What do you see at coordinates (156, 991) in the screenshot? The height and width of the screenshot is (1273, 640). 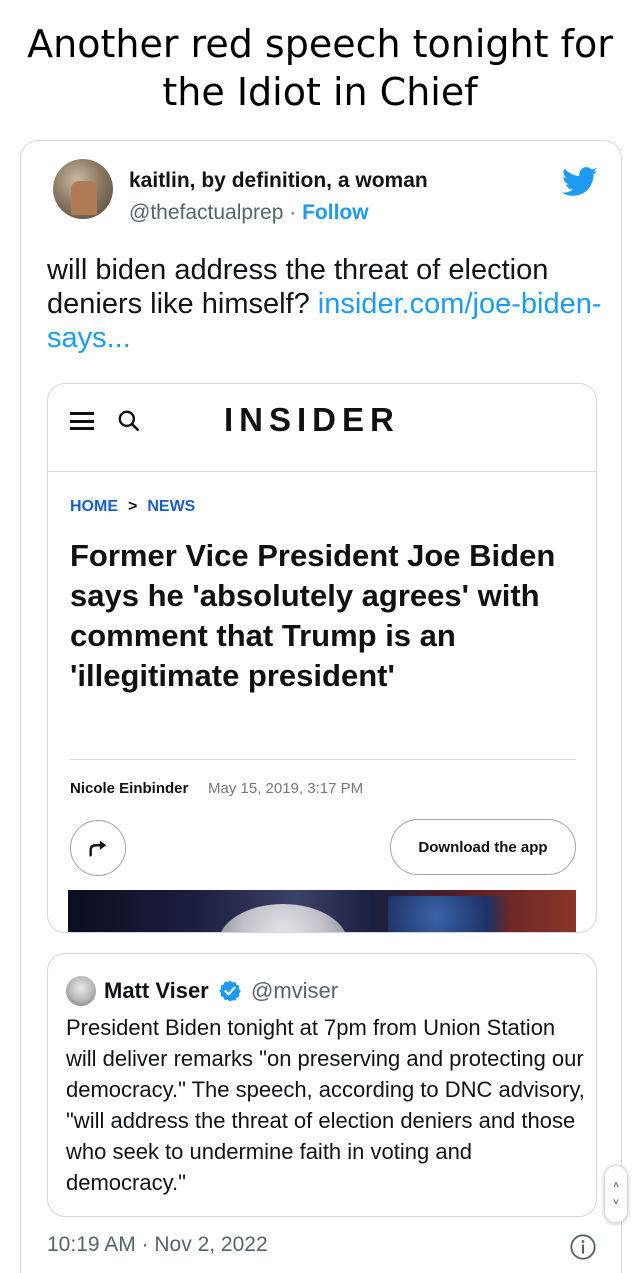 I see `quoted-author-name: Matt Viser` at bounding box center [156, 991].